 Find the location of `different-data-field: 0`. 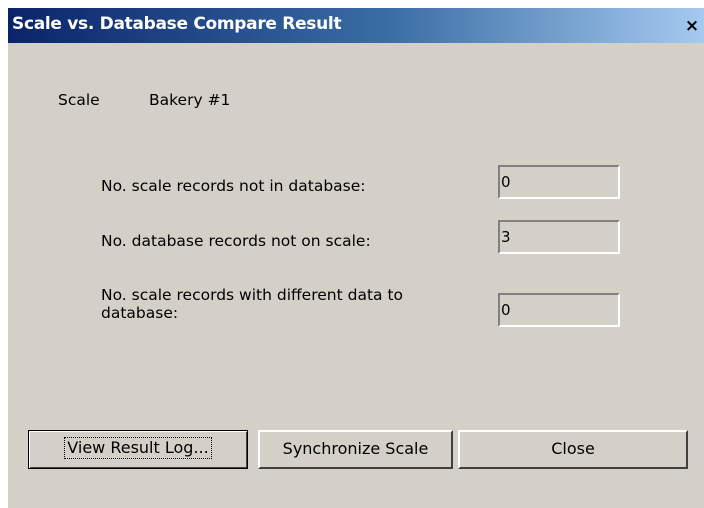

different-data-field: 0 is located at coordinates (559, 310).